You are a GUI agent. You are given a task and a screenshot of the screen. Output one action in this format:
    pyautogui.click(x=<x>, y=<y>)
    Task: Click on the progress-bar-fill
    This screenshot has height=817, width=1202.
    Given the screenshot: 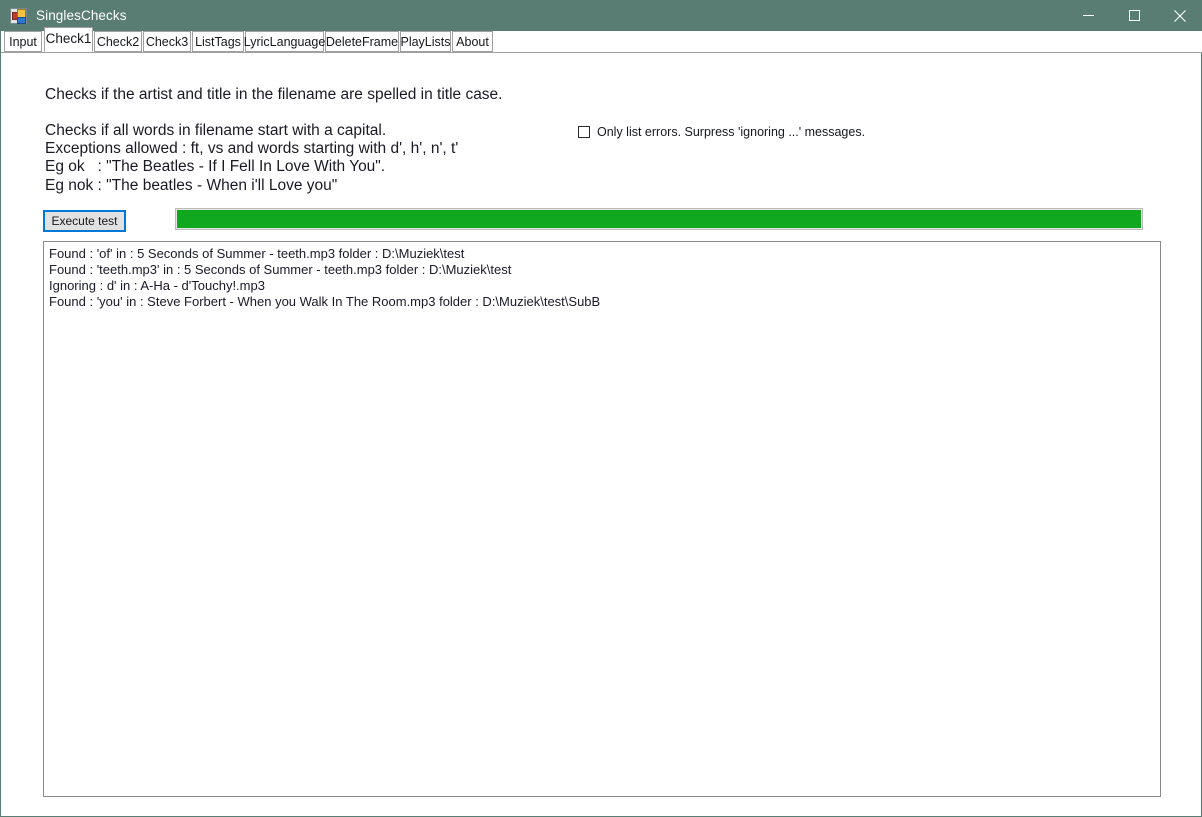 What is the action you would take?
    pyautogui.click(x=659, y=219)
    